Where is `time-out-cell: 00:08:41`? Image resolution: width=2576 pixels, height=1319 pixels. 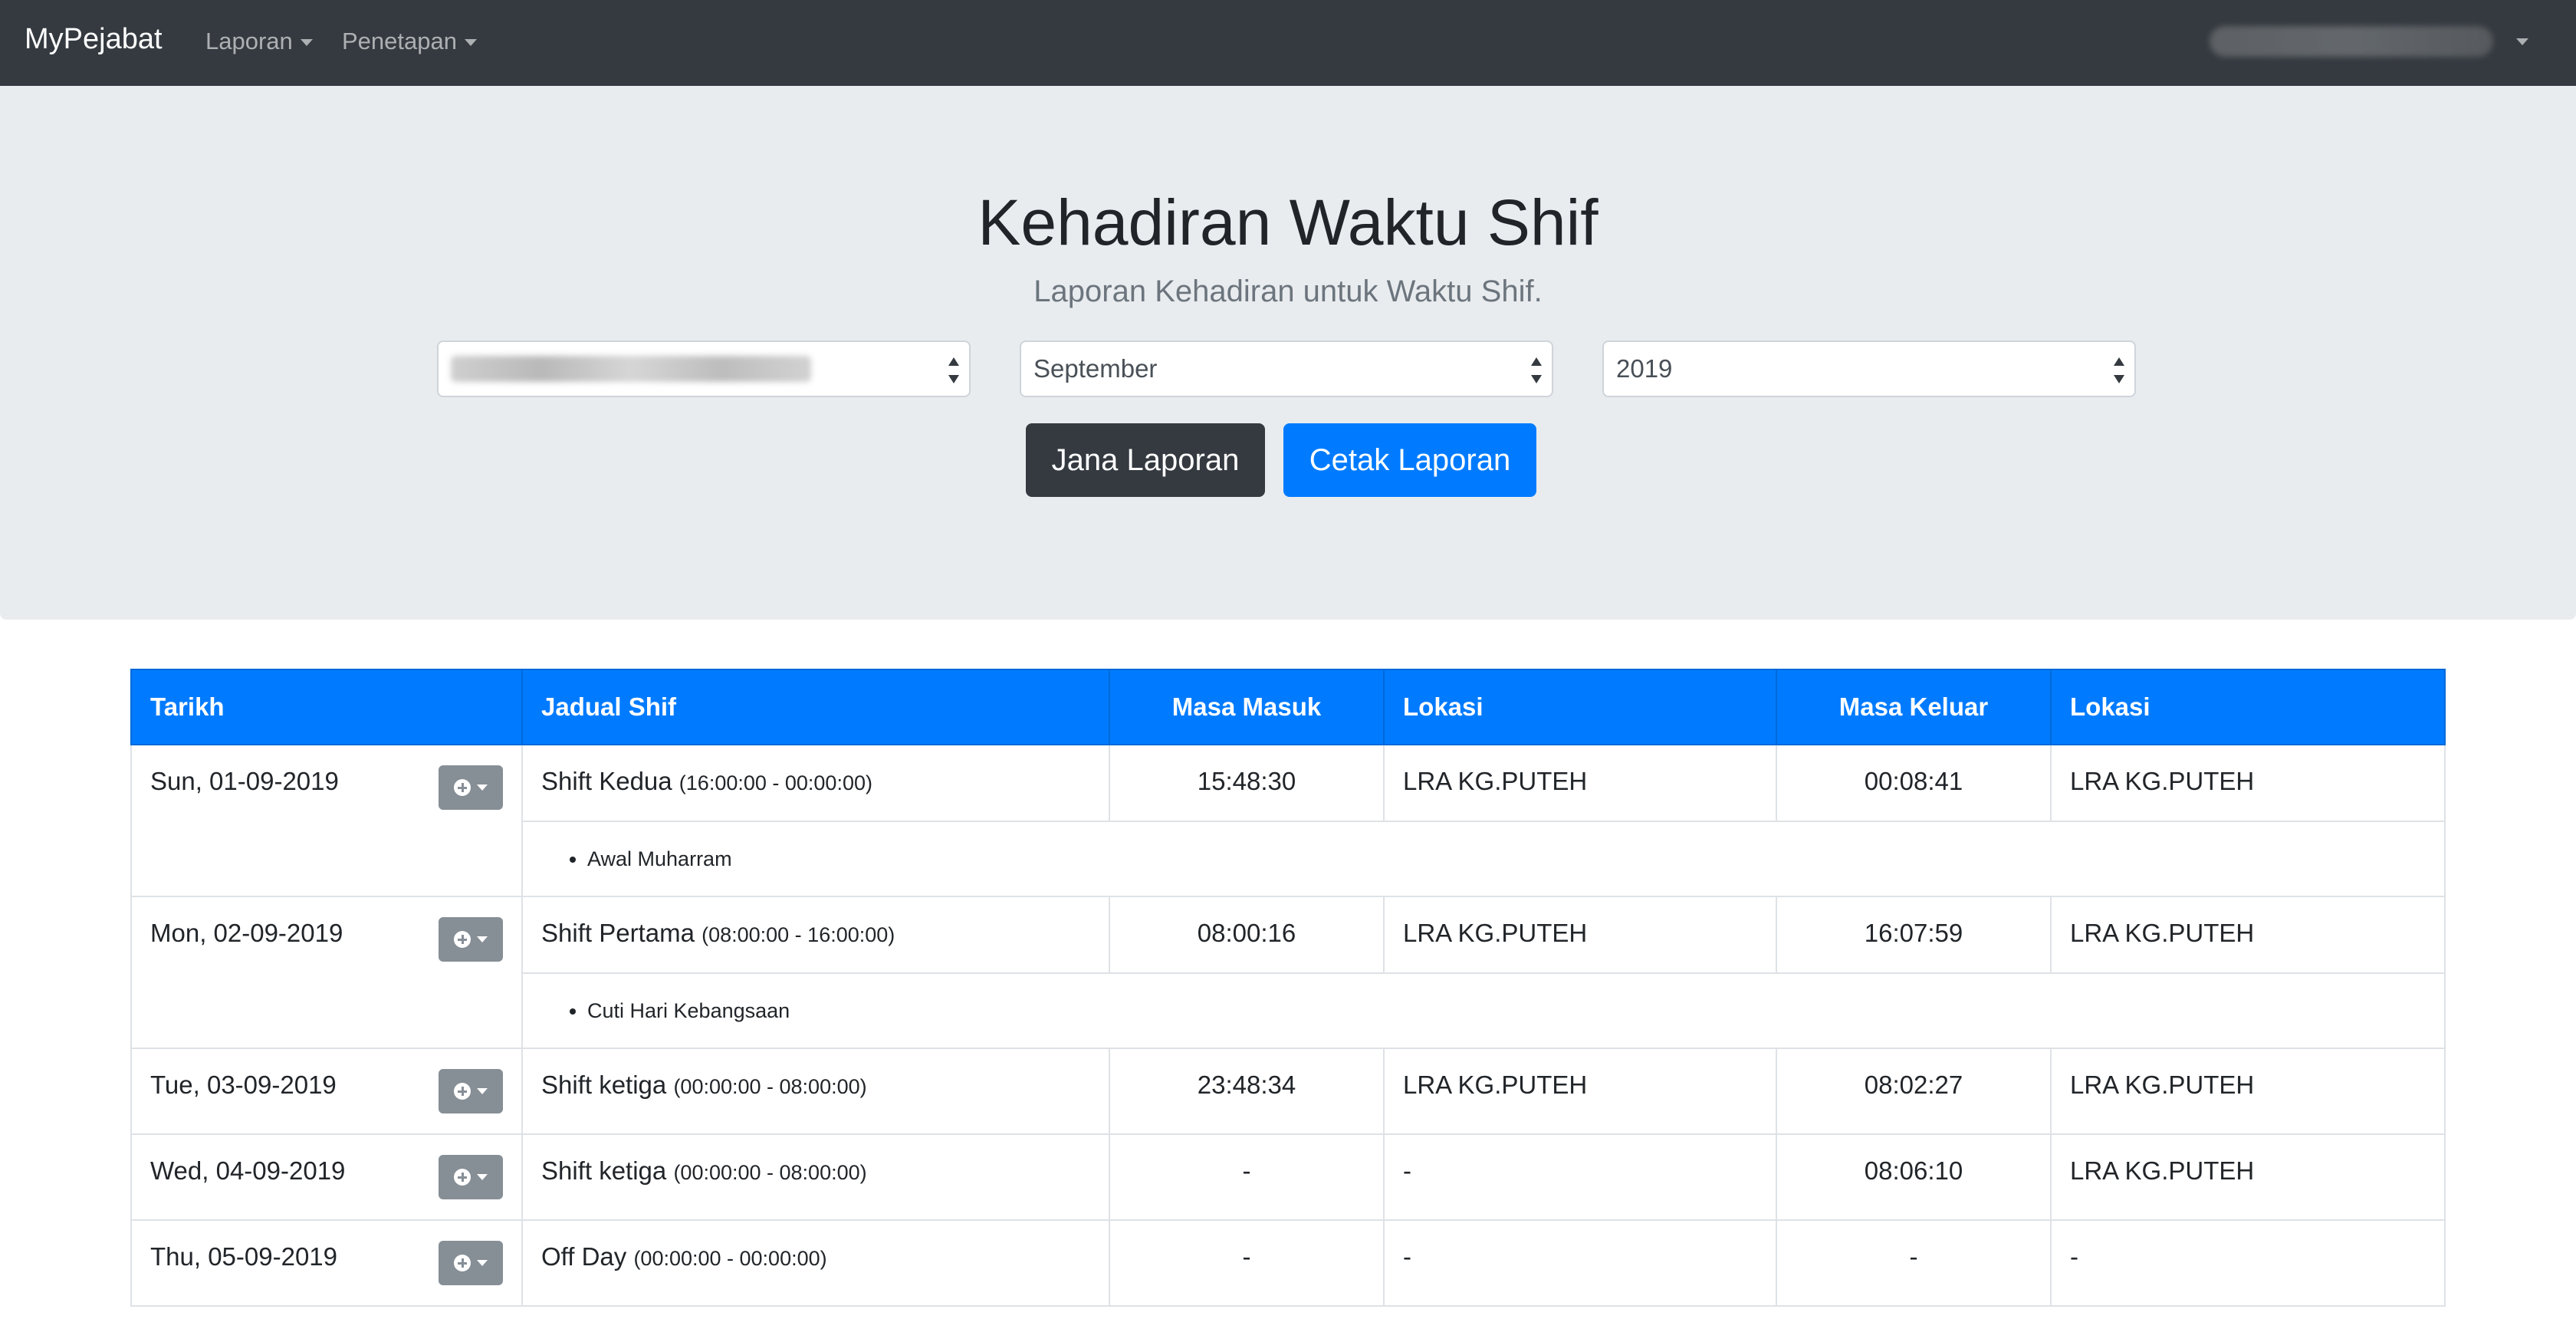 time-out-cell: 00:08:41 is located at coordinates (1914, 783).